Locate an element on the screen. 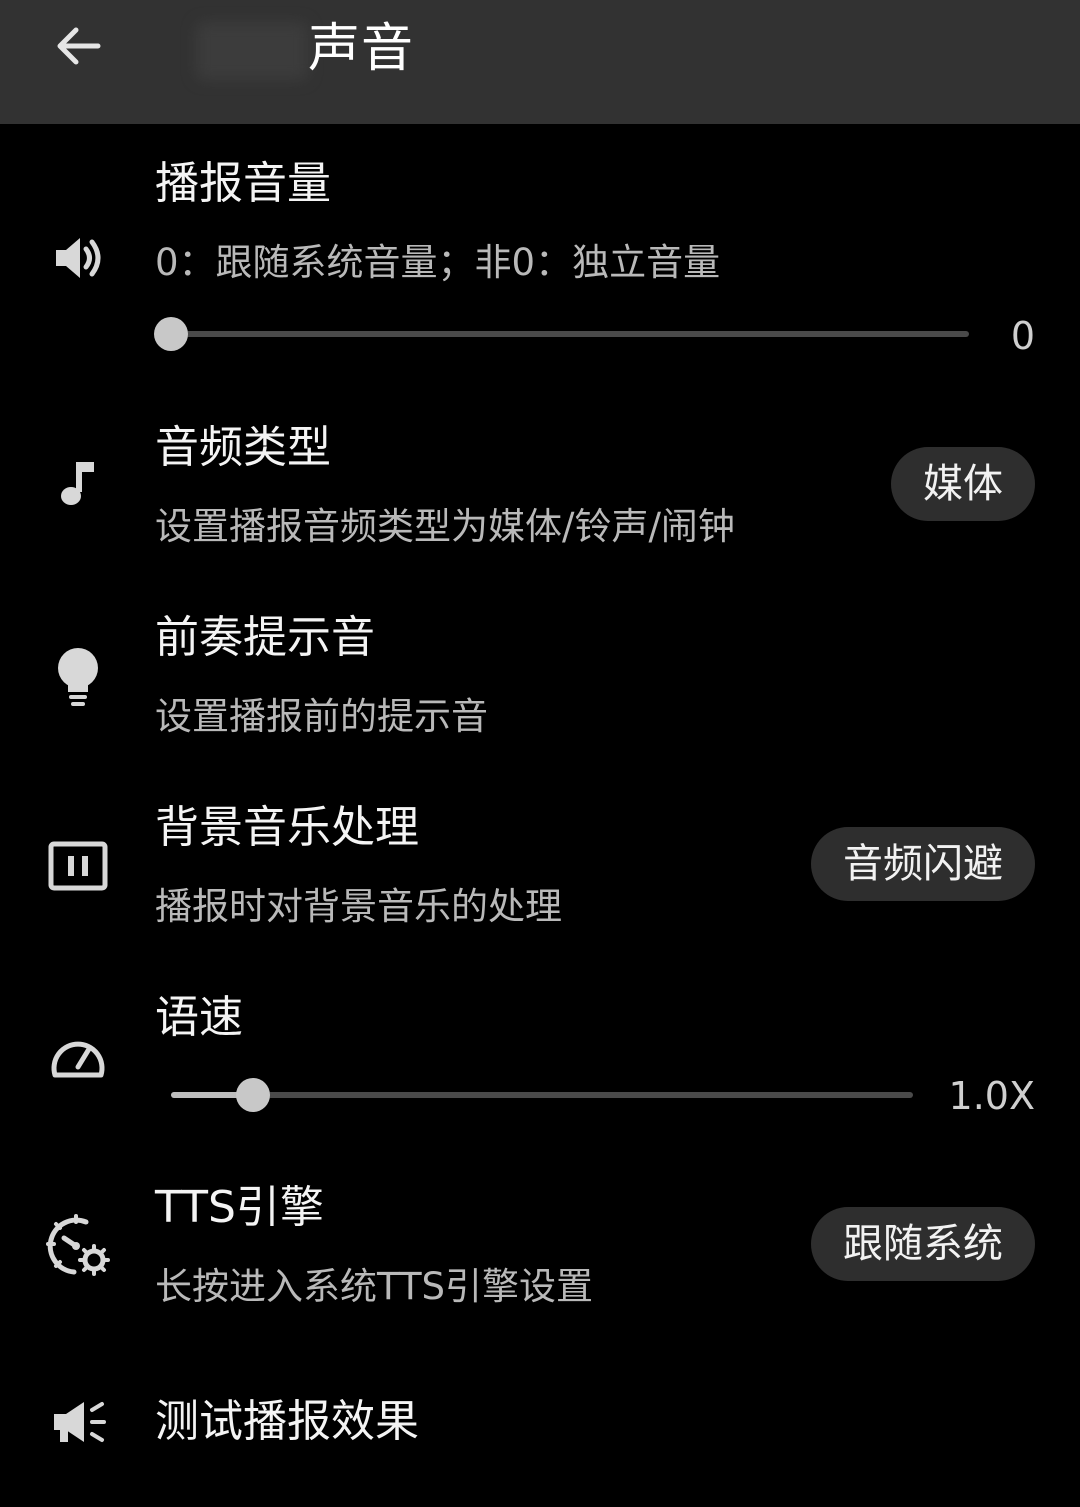 Image resolution: width=1080 pixels, height=1507 pixels. volume-slider is located at coordinates (561, 334).